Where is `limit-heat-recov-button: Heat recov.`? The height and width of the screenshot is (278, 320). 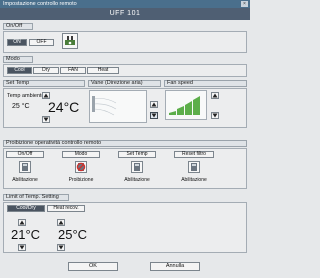
limit-heat-recov-button: Heat recov. is located at coordinates (66, 208).